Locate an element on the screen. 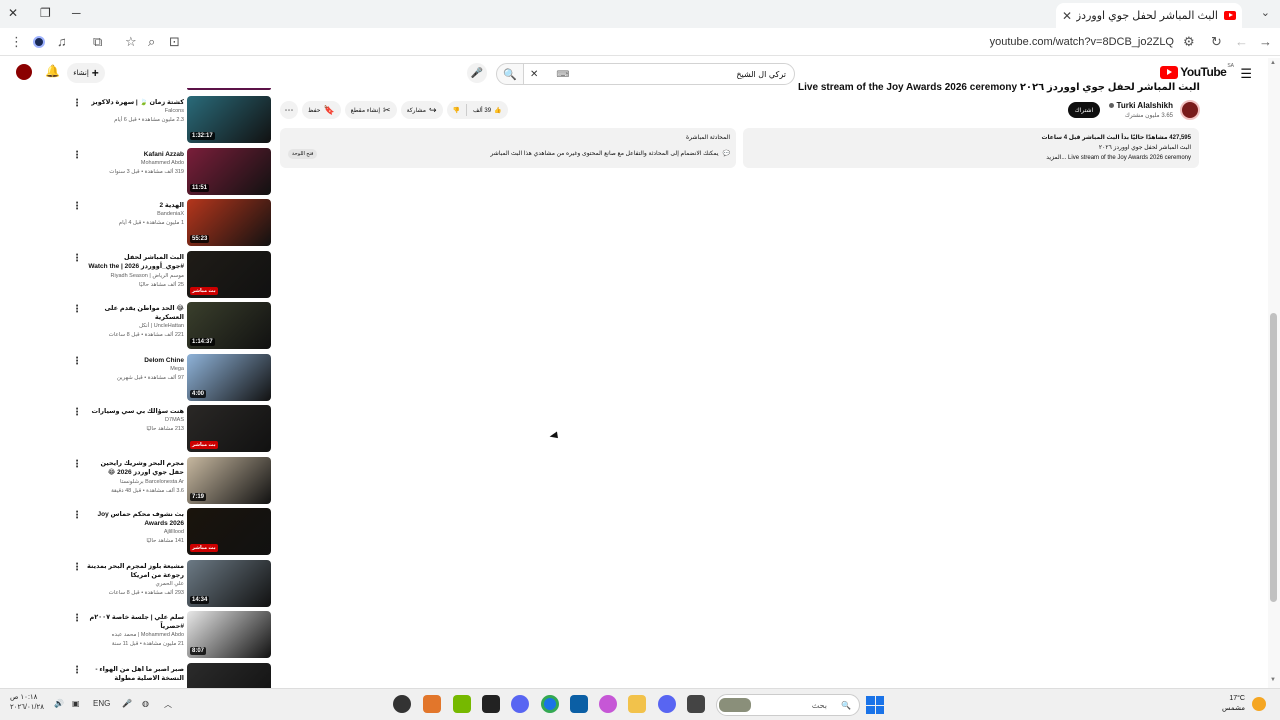 This screenshot has height=720, width=1280. terminal-app-icon is located at coordinates (696, 704).